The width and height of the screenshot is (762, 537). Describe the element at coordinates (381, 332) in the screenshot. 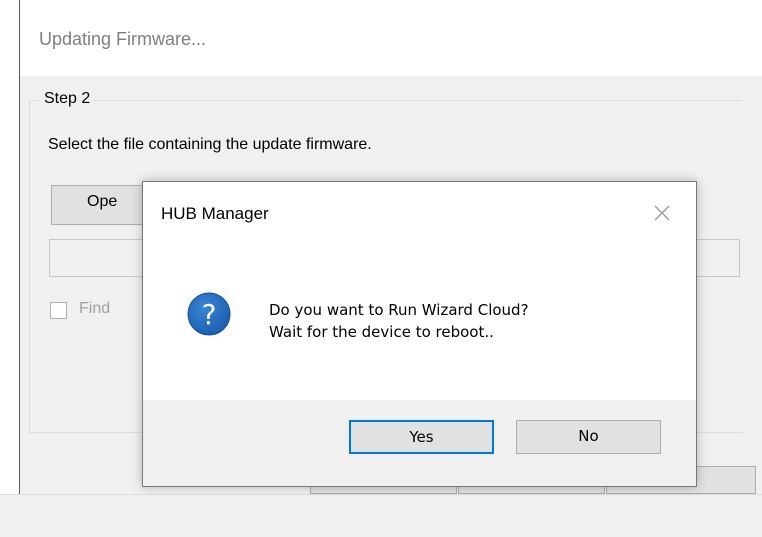

I see `dialog-message-line2: Wait for the device to reboot..` at that location.